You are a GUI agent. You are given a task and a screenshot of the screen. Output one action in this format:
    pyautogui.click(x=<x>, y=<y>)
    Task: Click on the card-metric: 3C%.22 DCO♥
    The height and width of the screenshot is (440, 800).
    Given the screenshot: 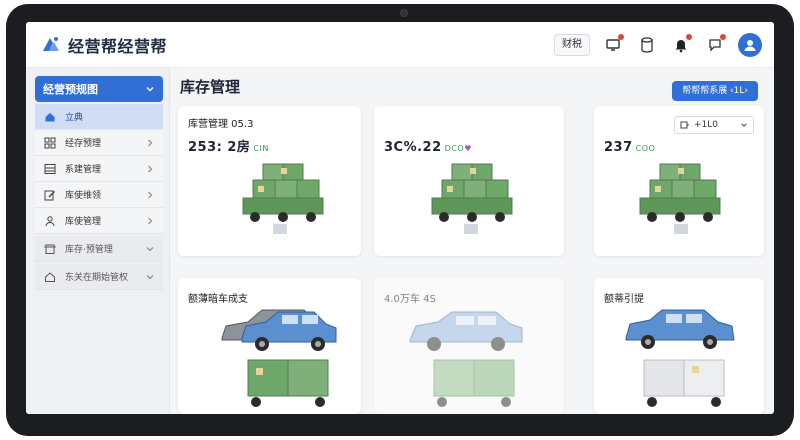 What is the action you would take?
    pyautogui.click(x=428, y=147)
    